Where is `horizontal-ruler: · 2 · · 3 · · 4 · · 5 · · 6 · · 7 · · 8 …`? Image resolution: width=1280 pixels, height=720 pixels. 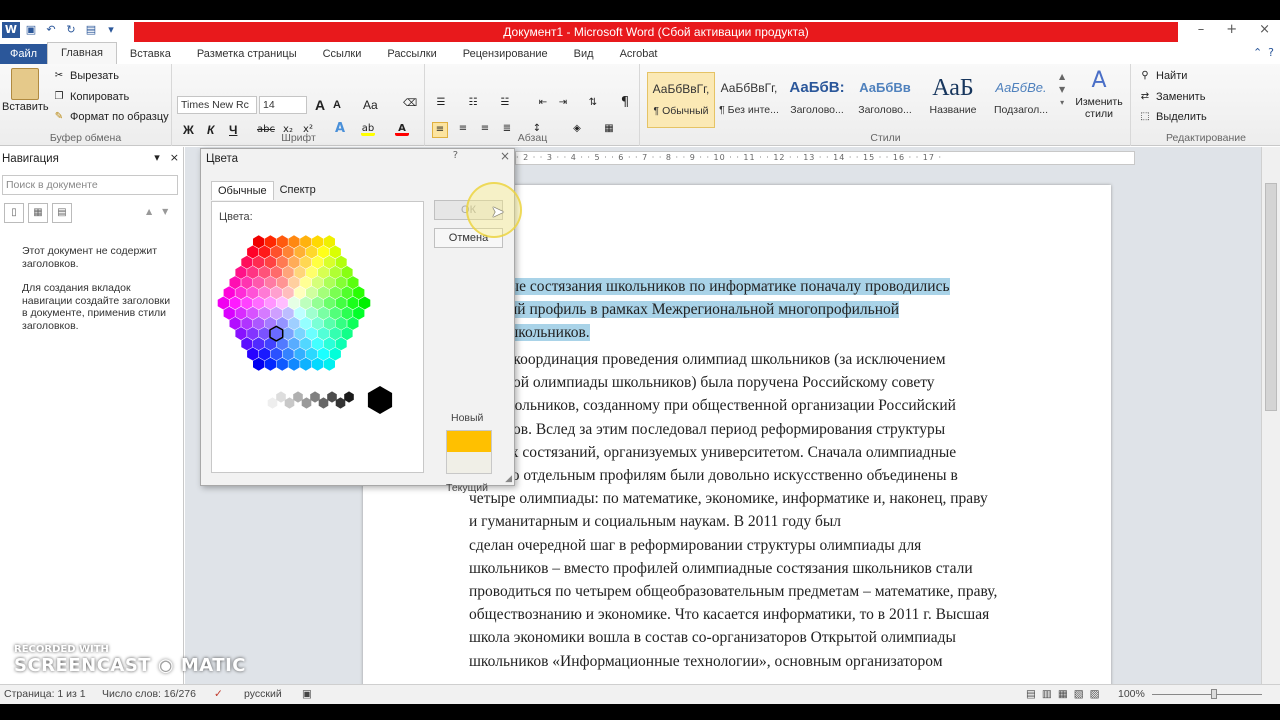
horizontal-ruler: · 2 · · 3 · · 4 · · 5 · · 6 · · 7 · · 8 … is located at coordinates (825, 158).